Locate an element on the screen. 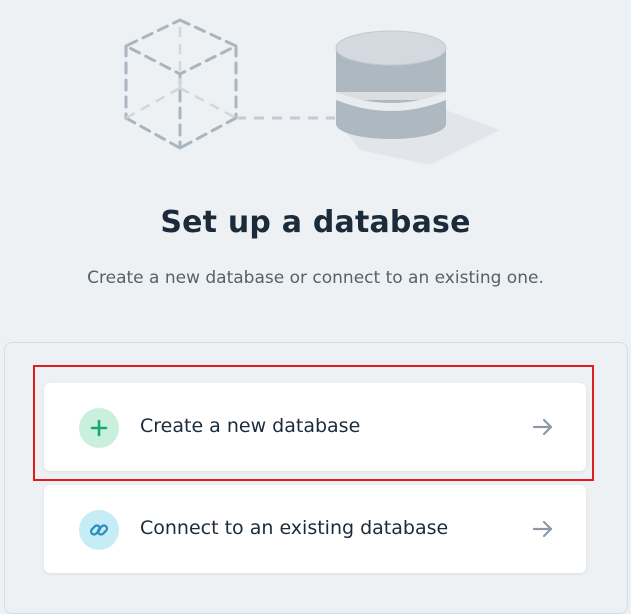  database-illustration is located at coordinates (311, 91).